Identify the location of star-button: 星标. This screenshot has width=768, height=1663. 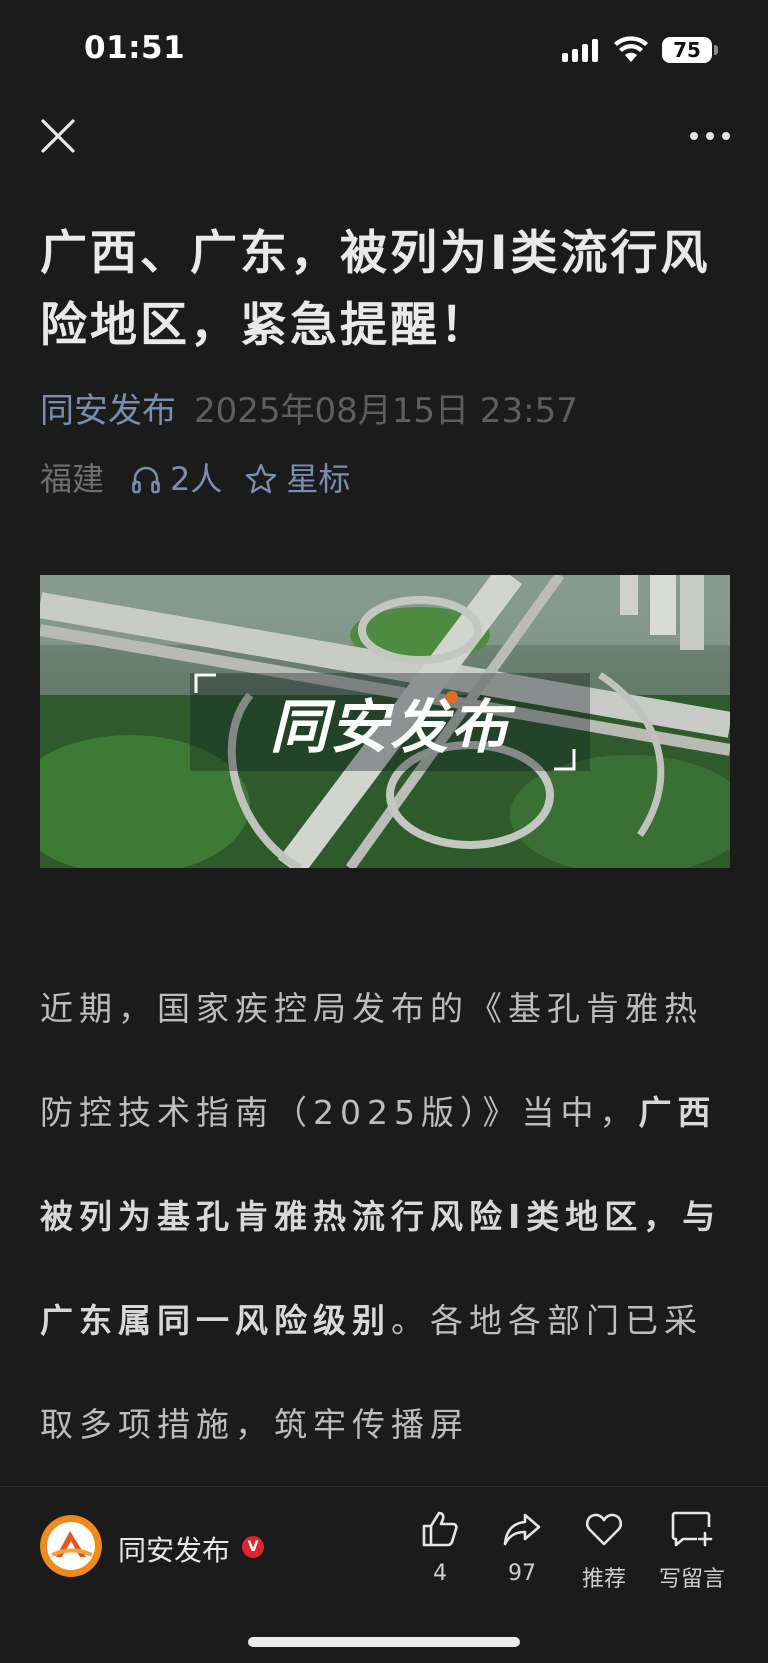
(297, 479).